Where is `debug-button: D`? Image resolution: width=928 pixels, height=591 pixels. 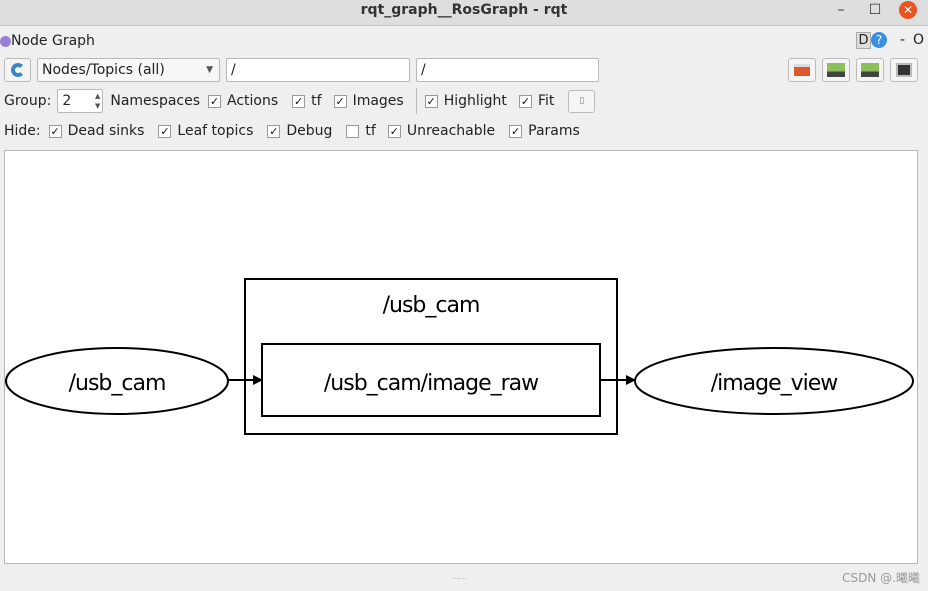
debug-button: D is located at coordinates (863, 40).